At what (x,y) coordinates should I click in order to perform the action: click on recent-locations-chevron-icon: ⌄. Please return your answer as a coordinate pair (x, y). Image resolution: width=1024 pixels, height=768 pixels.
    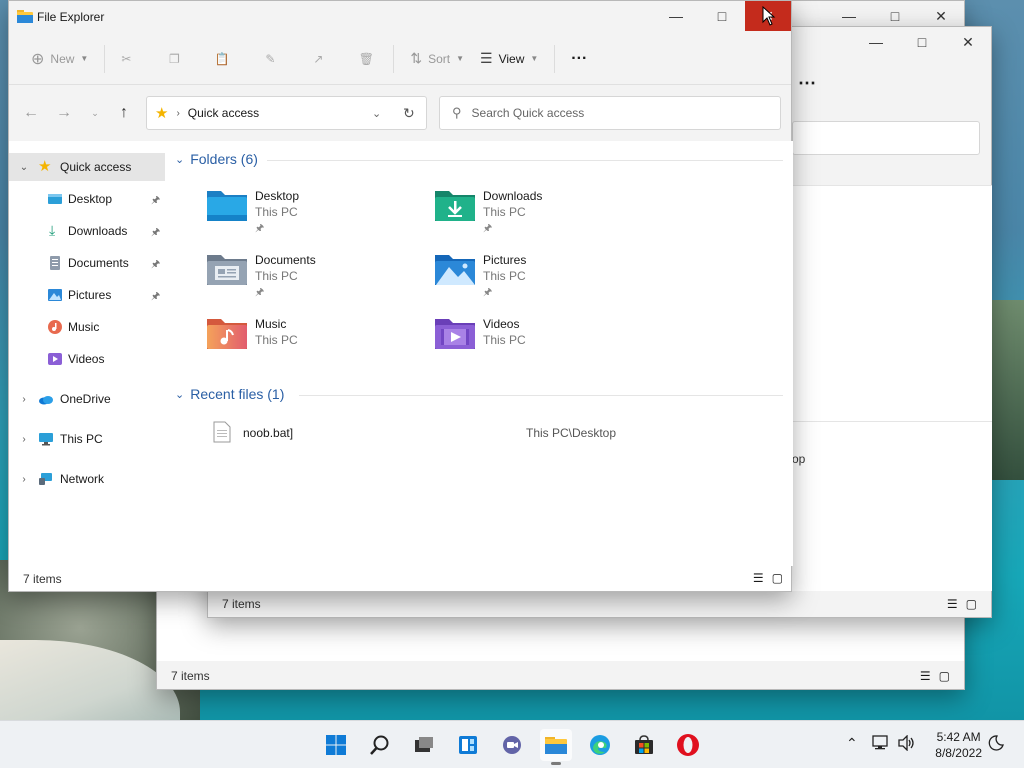
    Looking at the image, I should click on (95, 113).